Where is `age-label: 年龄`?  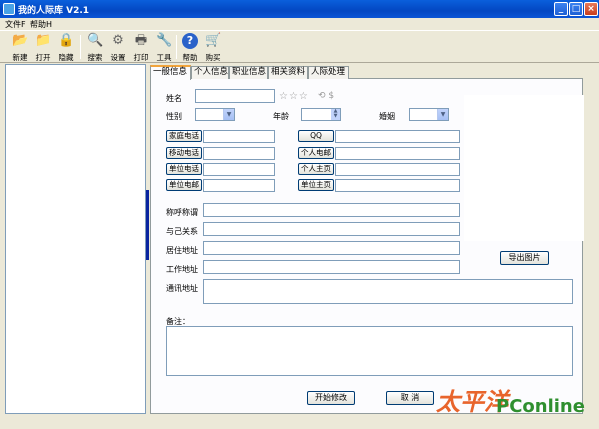
age-label: 年龄 is located at coordinates (281, 116).